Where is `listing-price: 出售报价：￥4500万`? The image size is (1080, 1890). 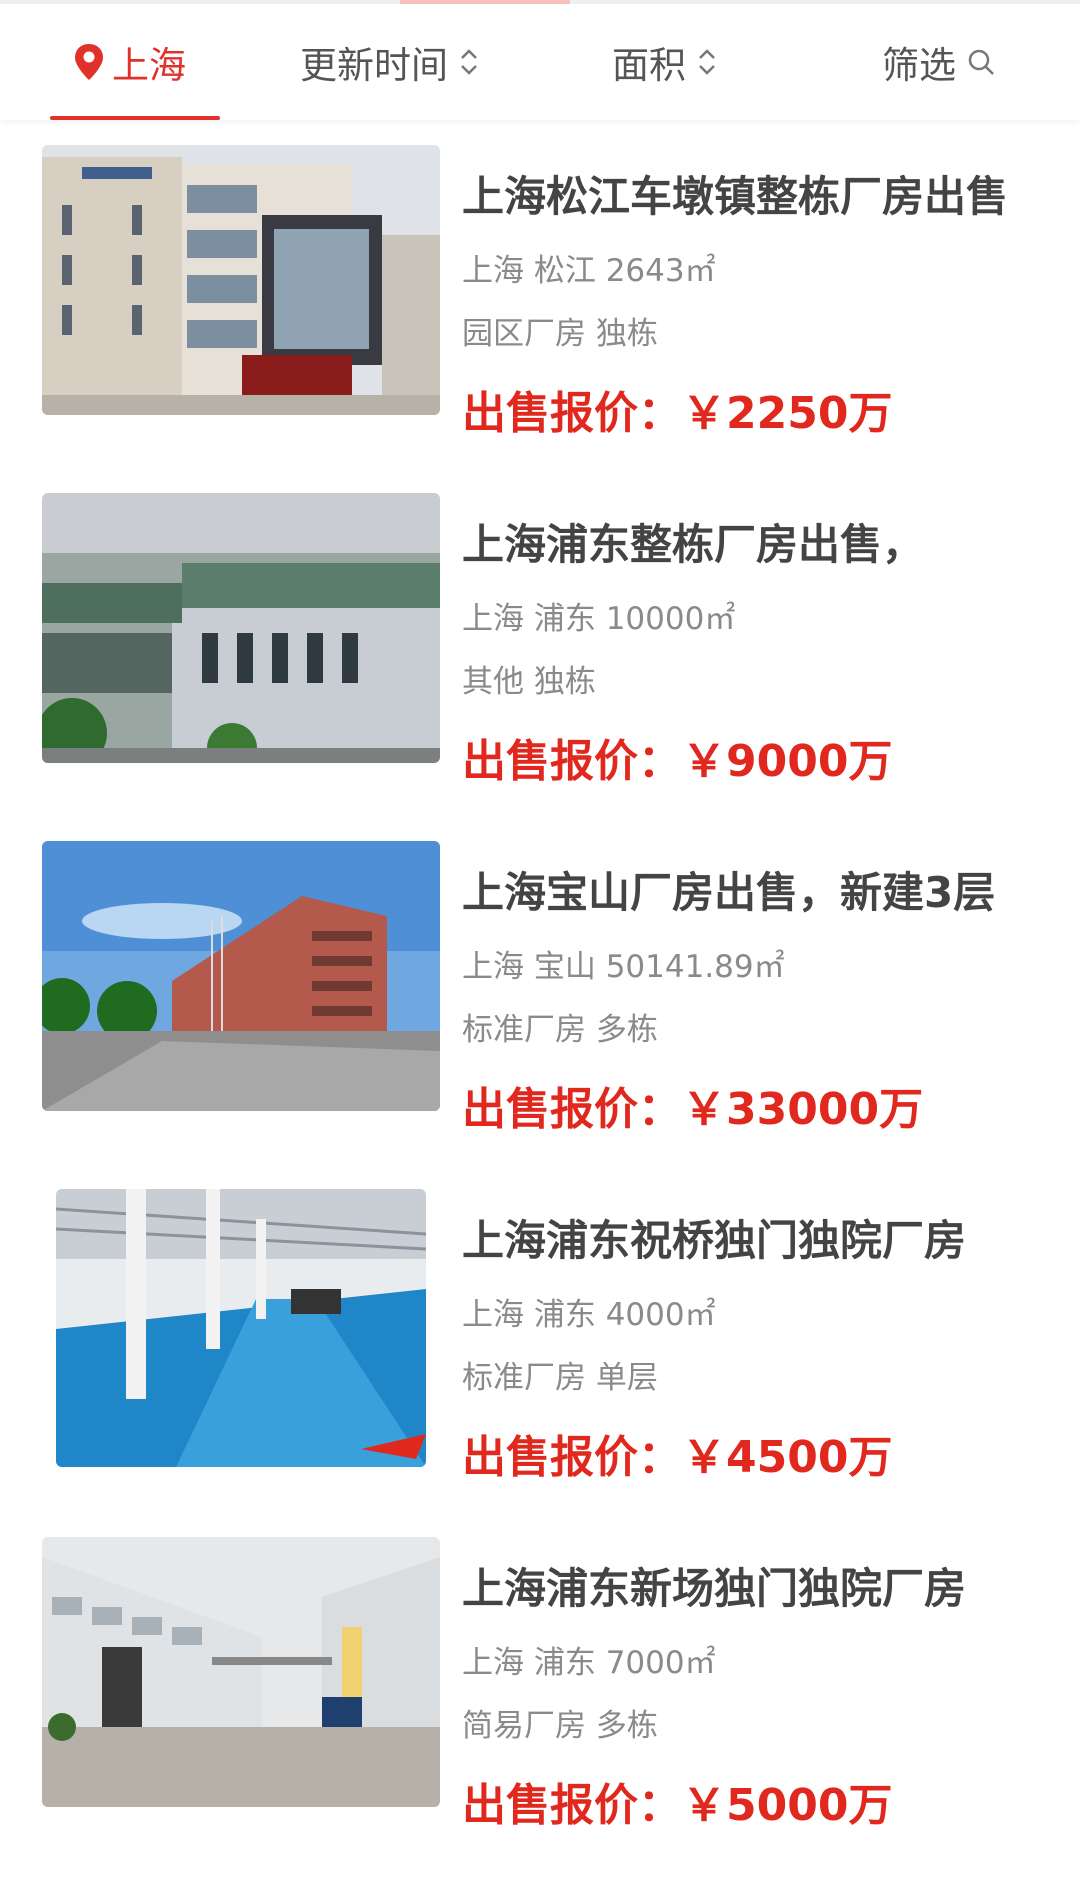
listing-price: 出售报价：￥4500万 is located at coordinates (677, 1453).